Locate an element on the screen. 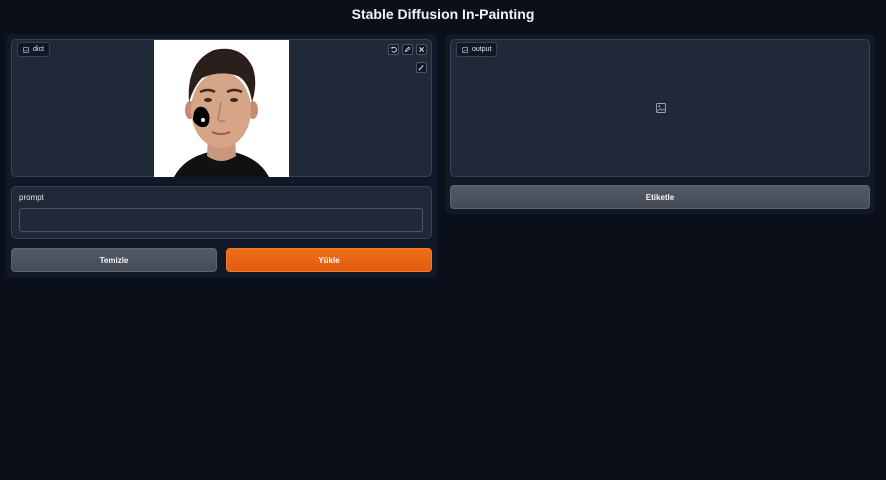 The width and height of the screenshot is (886, 480). tag-button: Etiketle is located at coordinates (660, 197).